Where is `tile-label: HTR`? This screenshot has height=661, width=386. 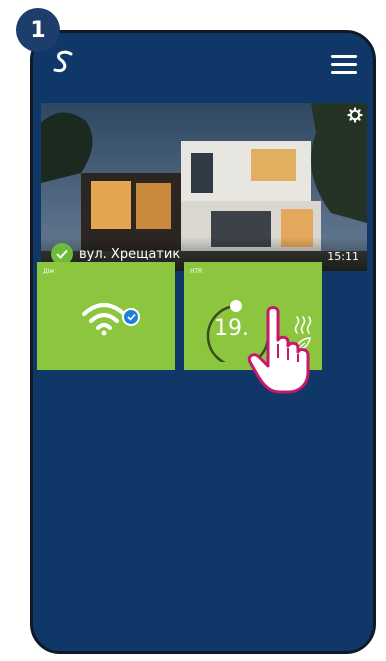 tile-label: HTR is located at coordinates (196, 271).